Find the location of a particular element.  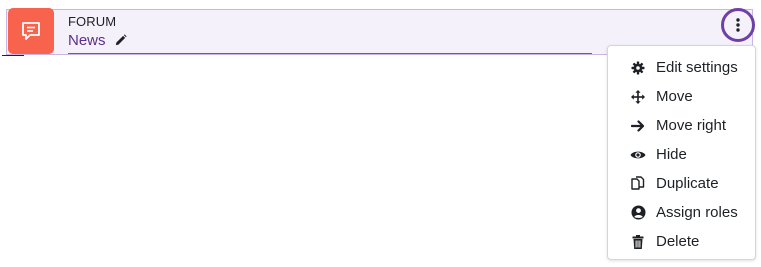

menu-item-delete: Delete is located at coordinates (681, 241).